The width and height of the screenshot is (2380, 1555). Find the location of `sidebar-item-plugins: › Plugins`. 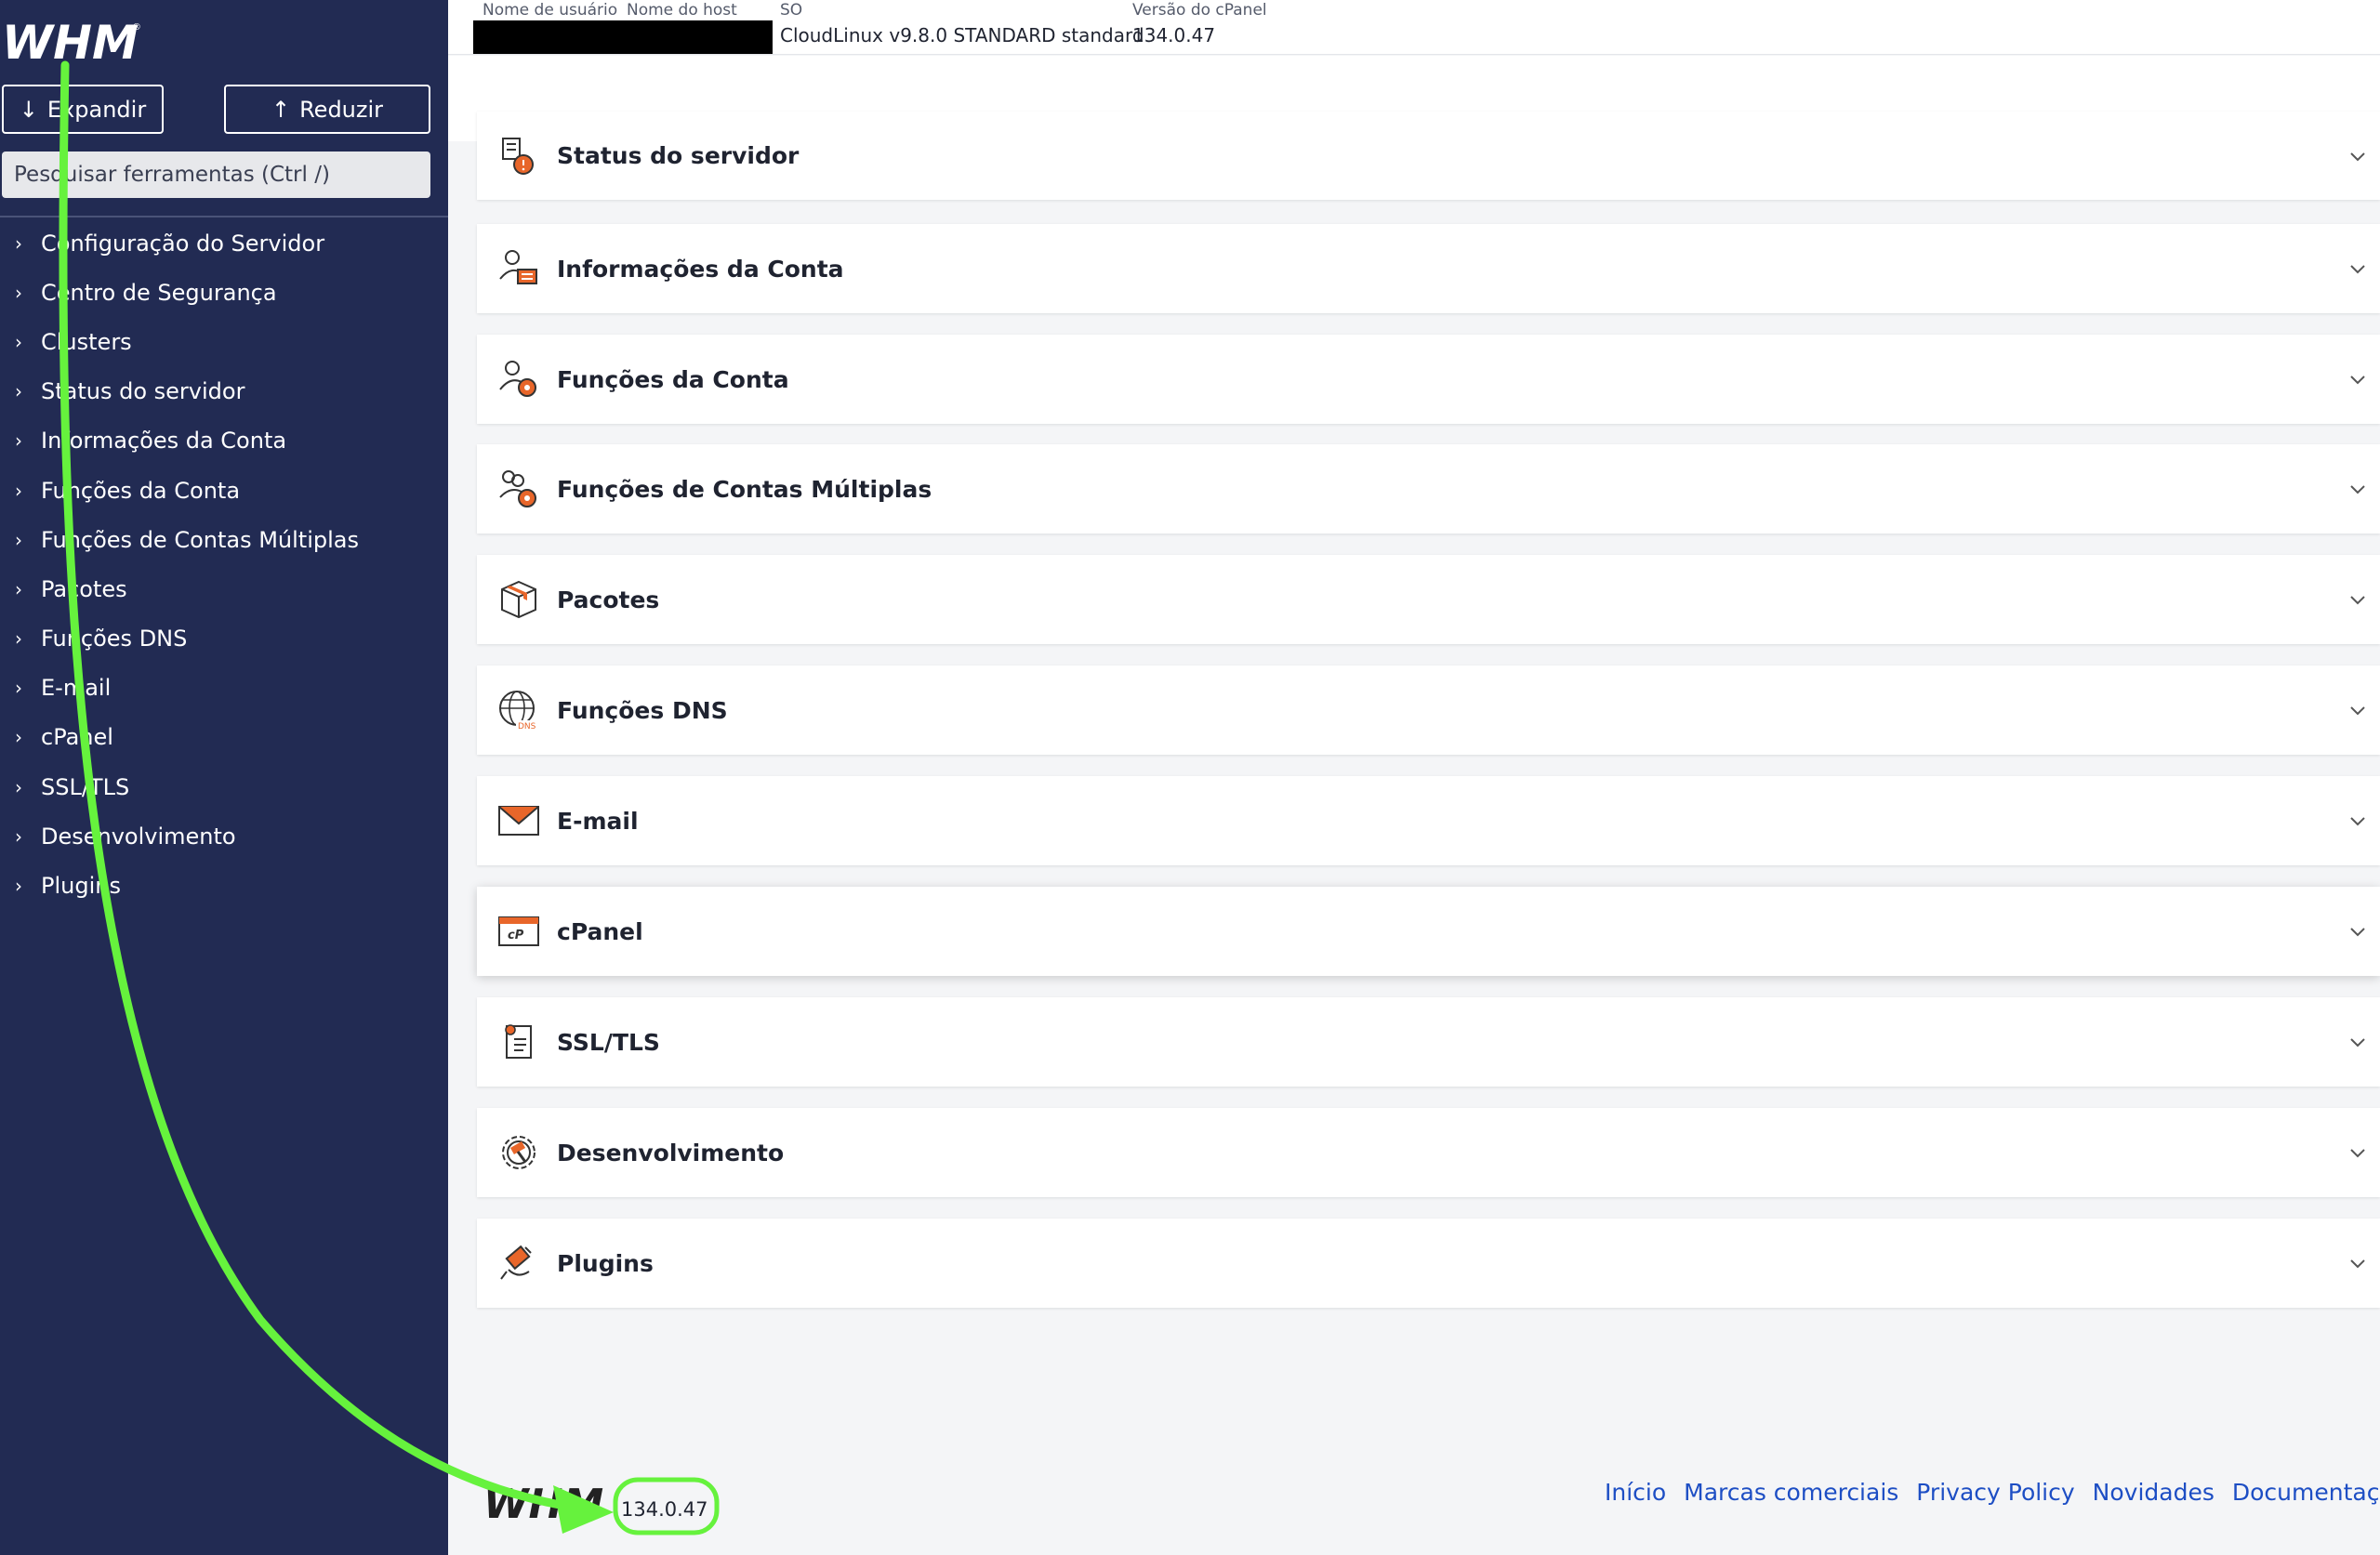

sidebar-item-plugins: › Plugins is located at coordinates (224, 885).